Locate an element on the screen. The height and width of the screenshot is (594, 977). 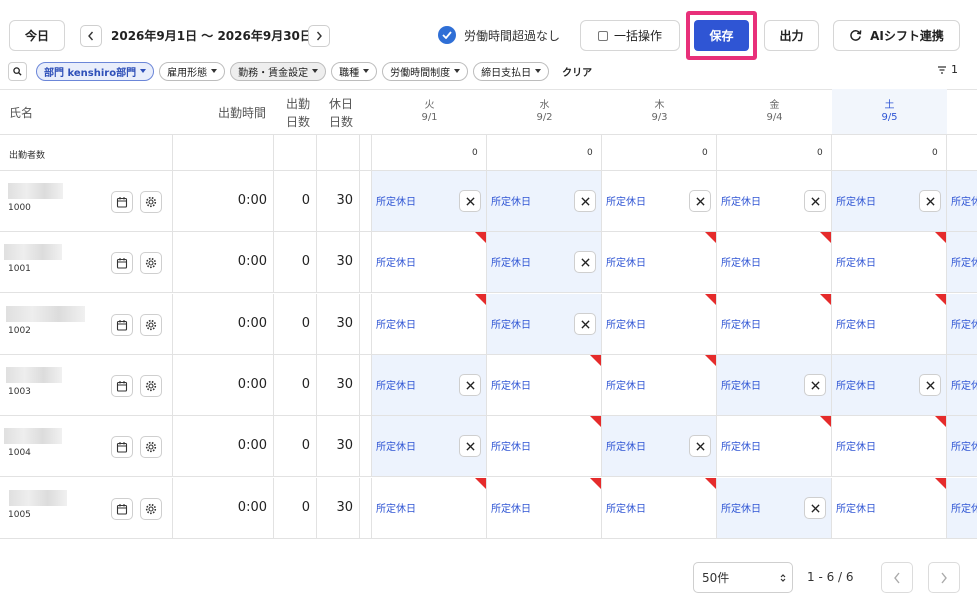
save-button: 保存 is located at coordinates (721, 35).